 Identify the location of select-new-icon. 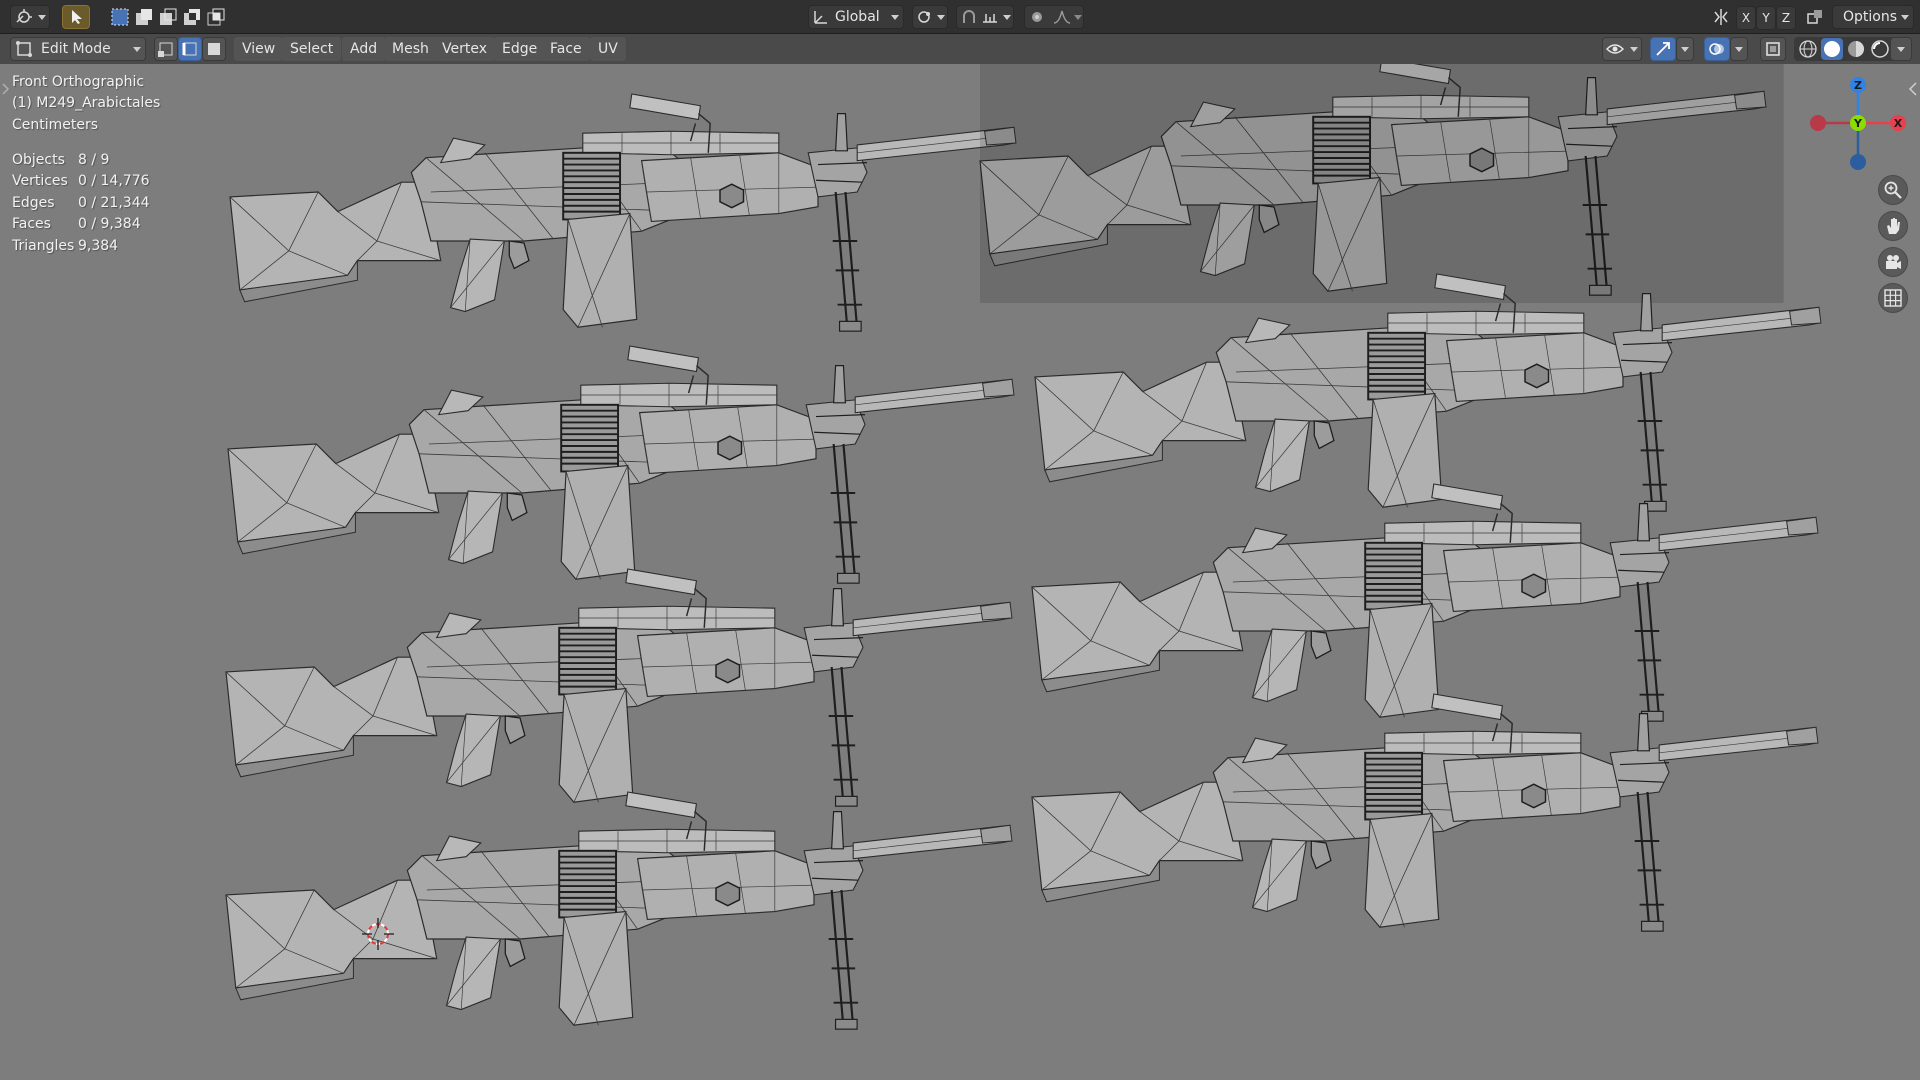
(120, 17).